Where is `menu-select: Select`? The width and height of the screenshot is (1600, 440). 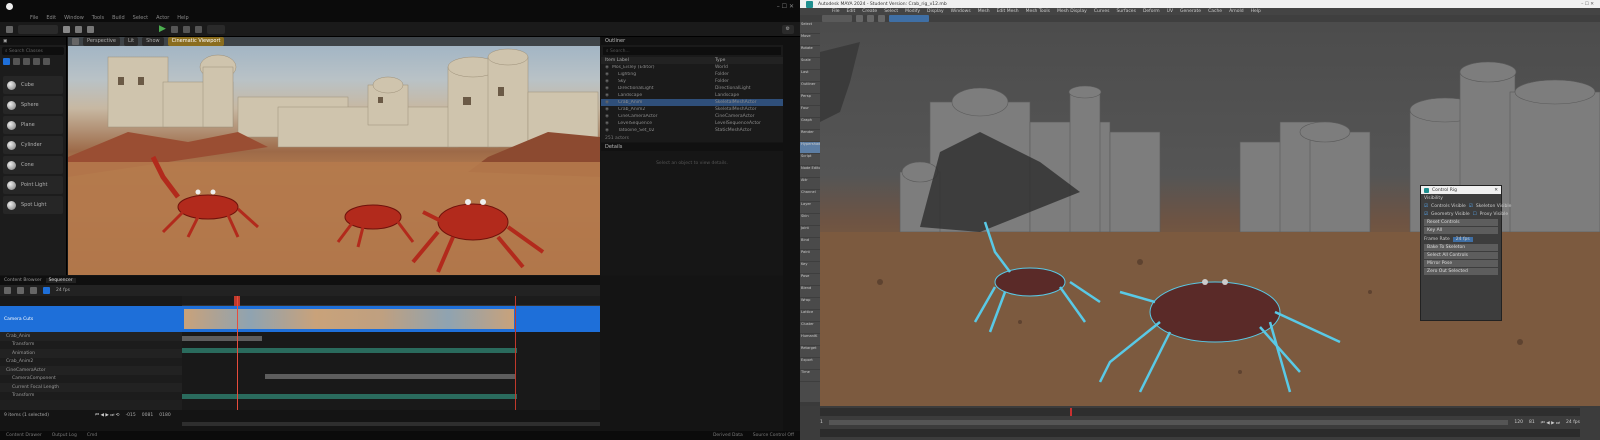
menu-select: Select is located at coordinates (140, 18).